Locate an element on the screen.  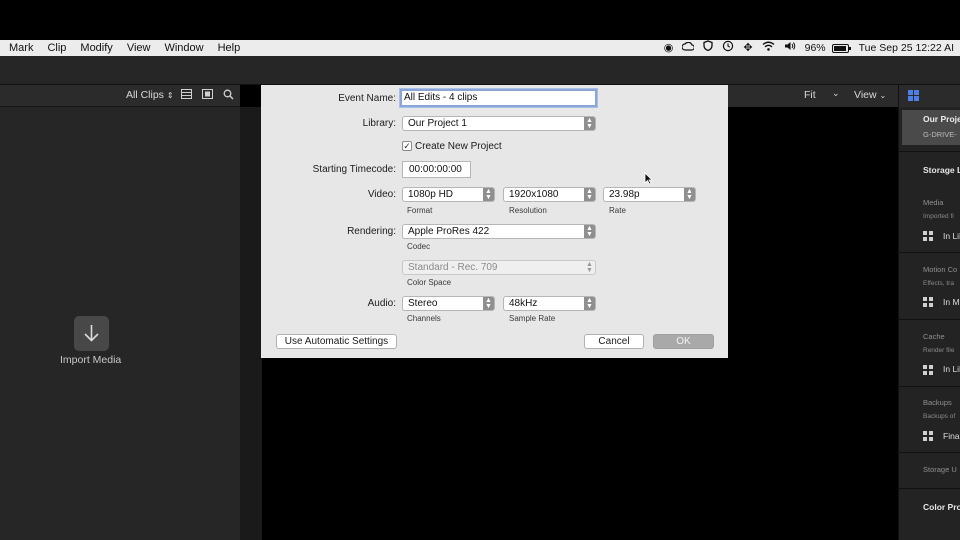
cache-subtitle: Render file is located at coordinates (939, 350).